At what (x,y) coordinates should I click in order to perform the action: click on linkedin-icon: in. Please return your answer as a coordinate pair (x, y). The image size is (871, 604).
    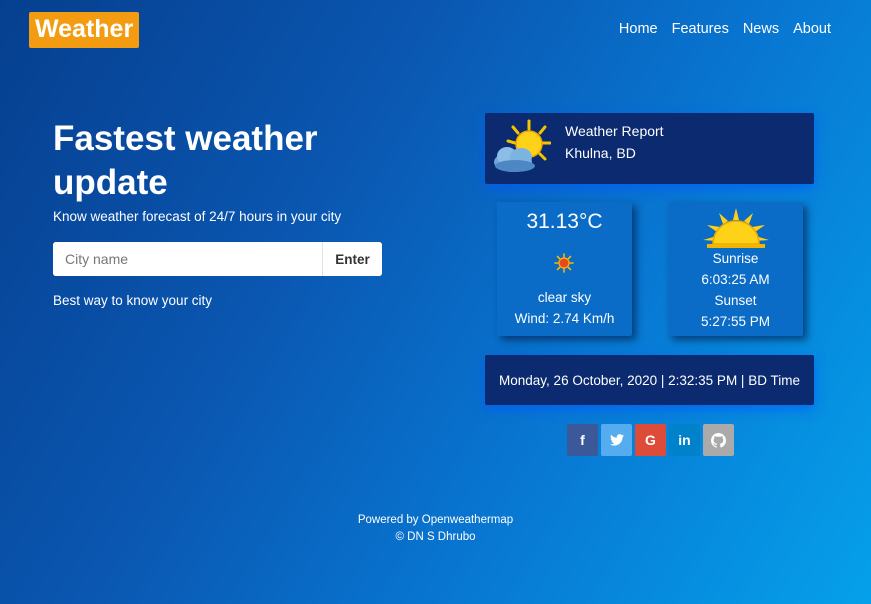
    Looking at the image, I should click on (684, 440).